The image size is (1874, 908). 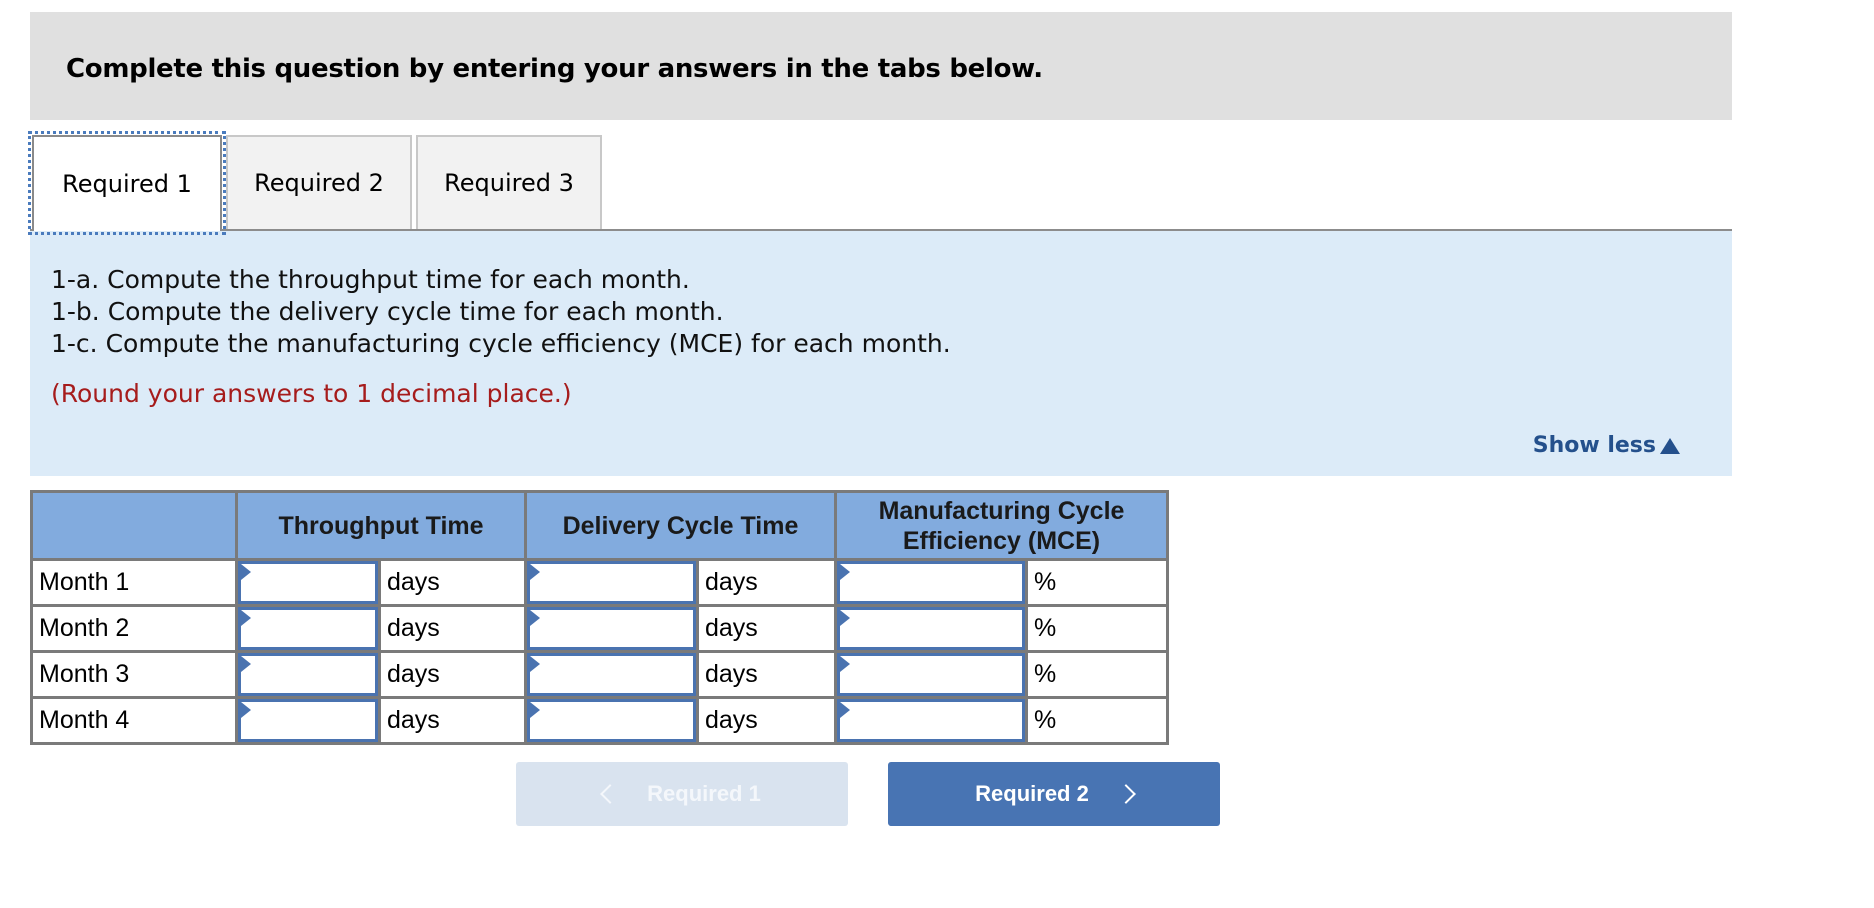 I want to click on tab-label: Required 3, so click(x=509, y=183).